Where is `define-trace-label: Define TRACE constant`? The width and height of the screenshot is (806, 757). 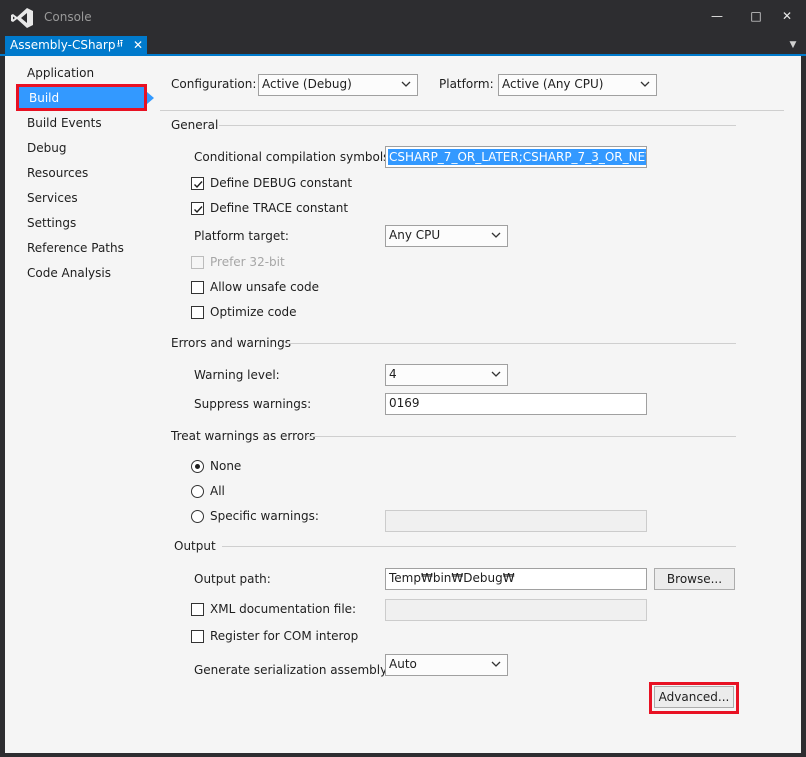
define-trace-label: Define TRACE constant is located at coordinates (279, 208).